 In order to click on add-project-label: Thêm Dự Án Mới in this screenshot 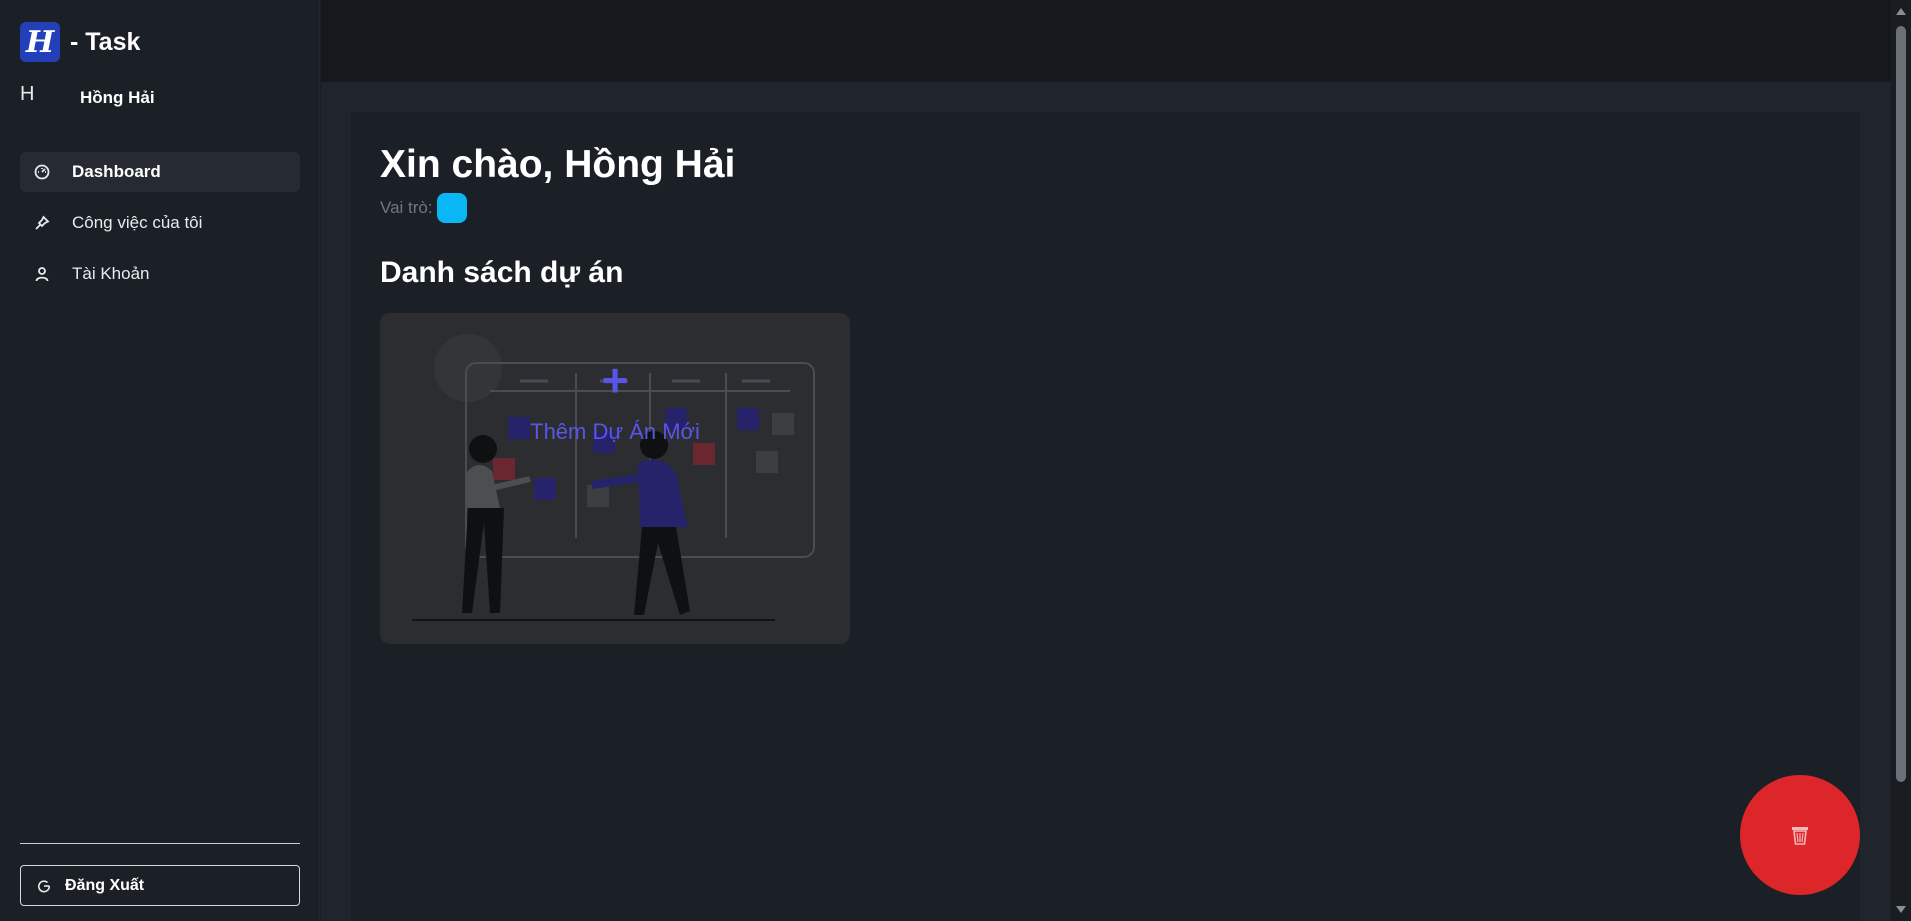, I will do `click(615, 431)`.